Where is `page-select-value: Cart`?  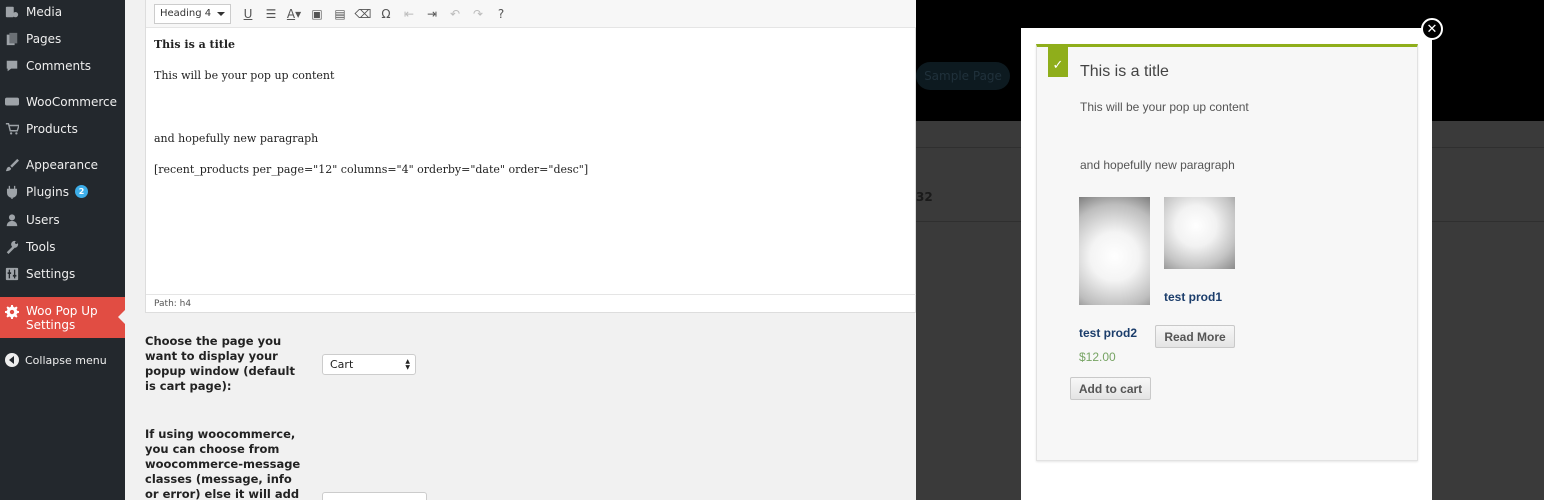 page-select-value: Cart is located at coordinates (342, 364).